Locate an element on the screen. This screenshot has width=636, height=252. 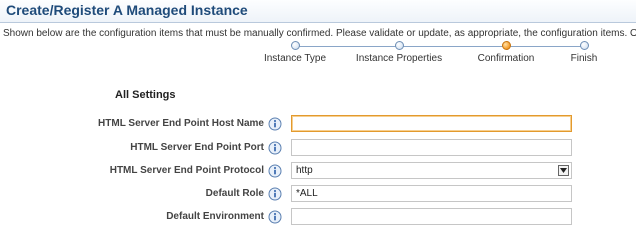
field-label: Default Role is located at coordinates (234, 193).